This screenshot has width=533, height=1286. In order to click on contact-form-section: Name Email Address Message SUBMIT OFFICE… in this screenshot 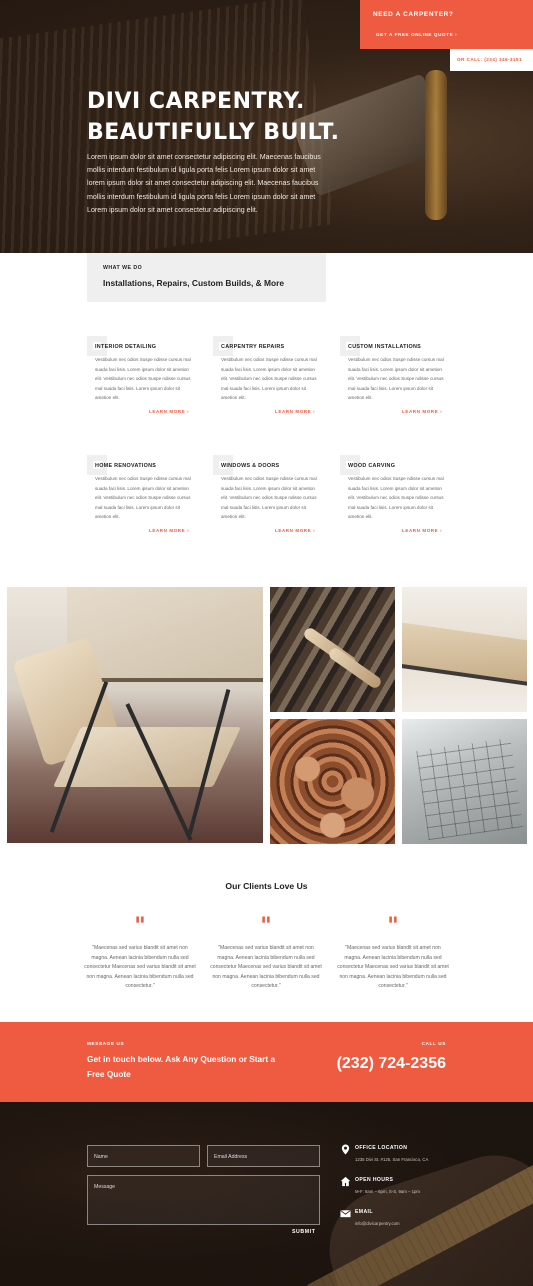, I will do `click(266, 1194)`.